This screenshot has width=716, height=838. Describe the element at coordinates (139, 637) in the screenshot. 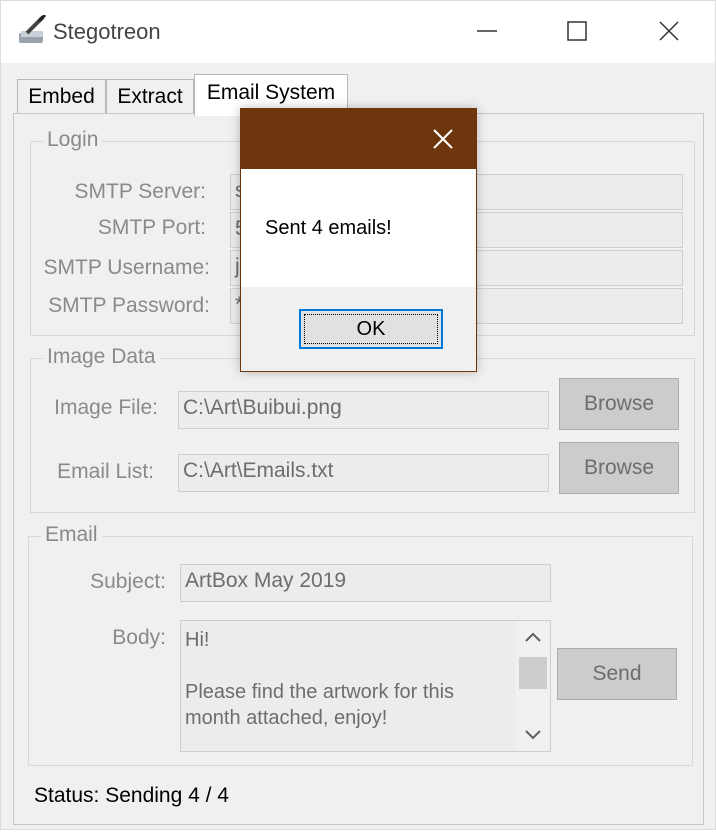

I see `body-label: Body:` at that location.